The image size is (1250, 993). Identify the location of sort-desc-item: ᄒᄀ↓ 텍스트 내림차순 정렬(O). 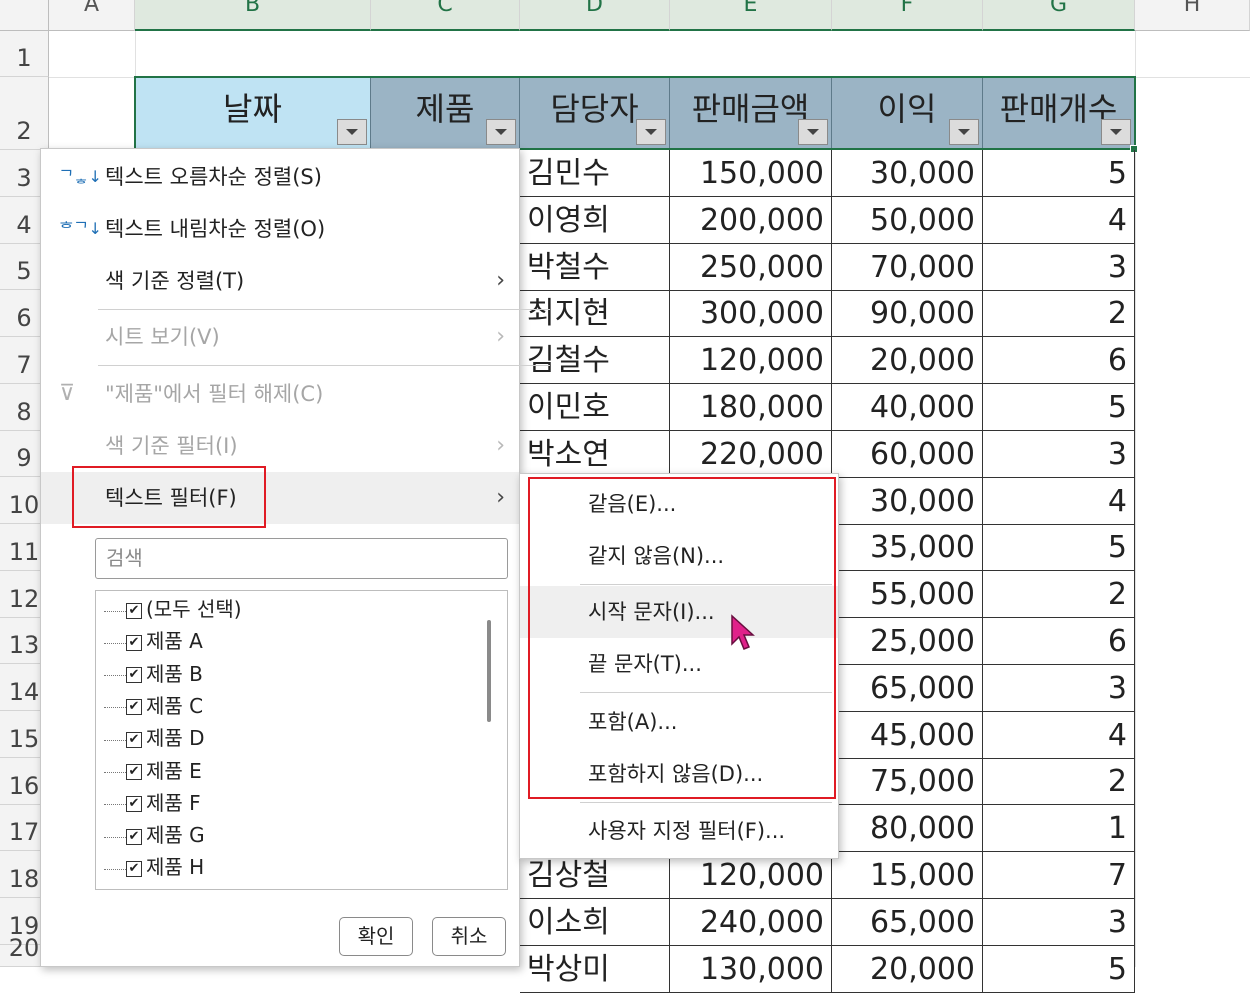
(280, 229).